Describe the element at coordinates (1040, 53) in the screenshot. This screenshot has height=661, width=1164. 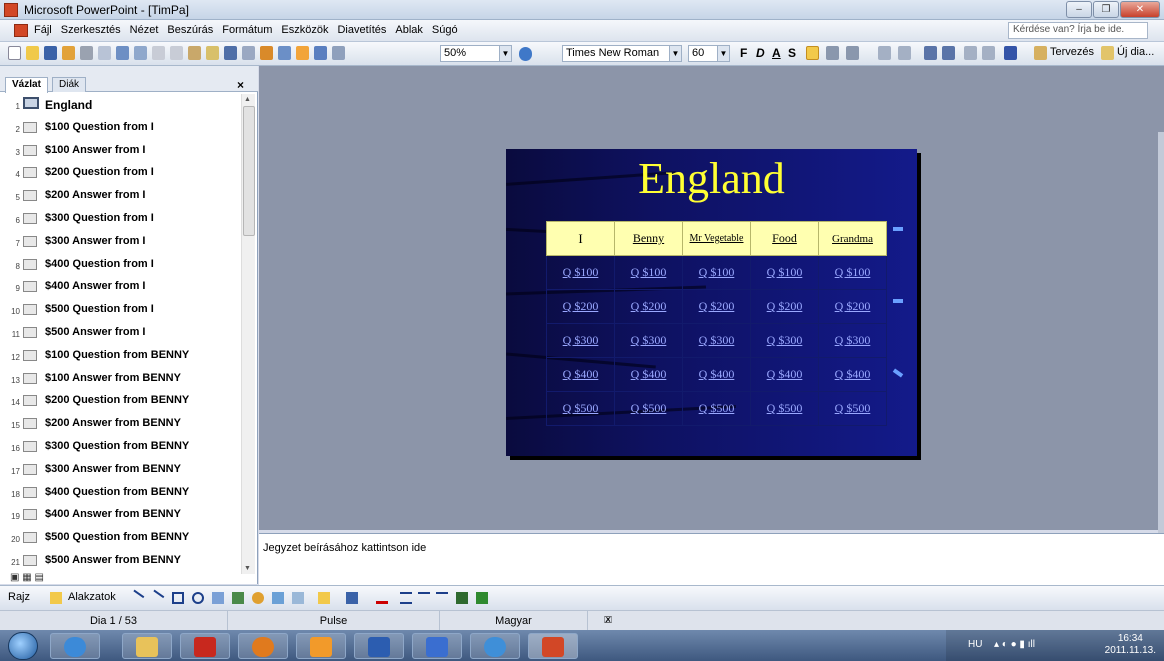
I see `design-icon` at that location.